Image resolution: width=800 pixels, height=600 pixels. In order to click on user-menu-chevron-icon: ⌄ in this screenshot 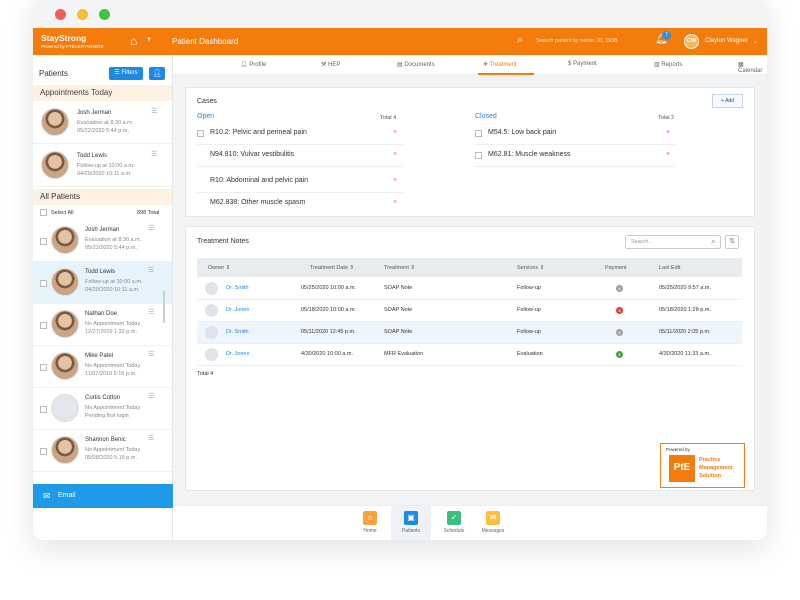, I will do `click(755, 41)`.